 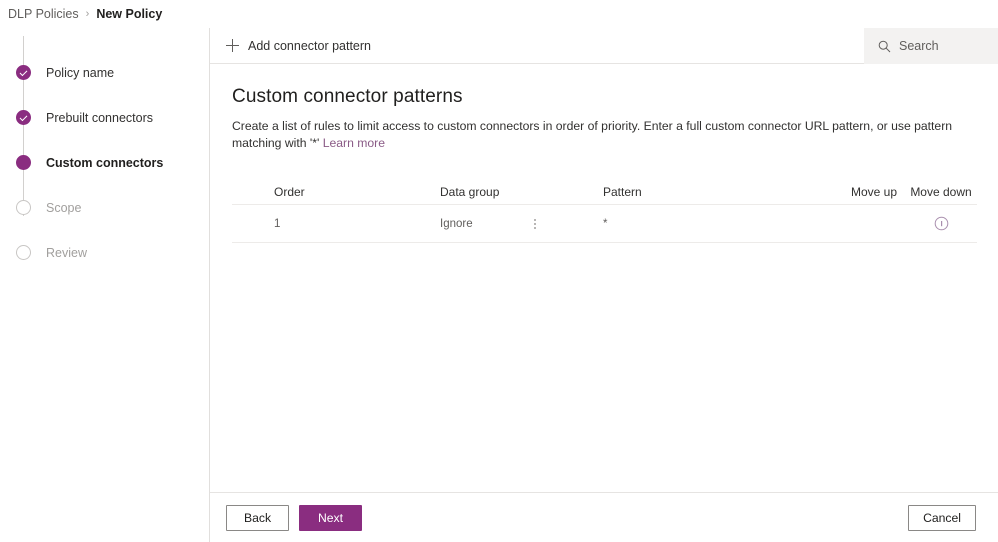 What do you see at coordinates (129, 14) in the screenshot?
I see `breadcrumb-item-new-policy: New Policy` at bounding box center [129, 14].